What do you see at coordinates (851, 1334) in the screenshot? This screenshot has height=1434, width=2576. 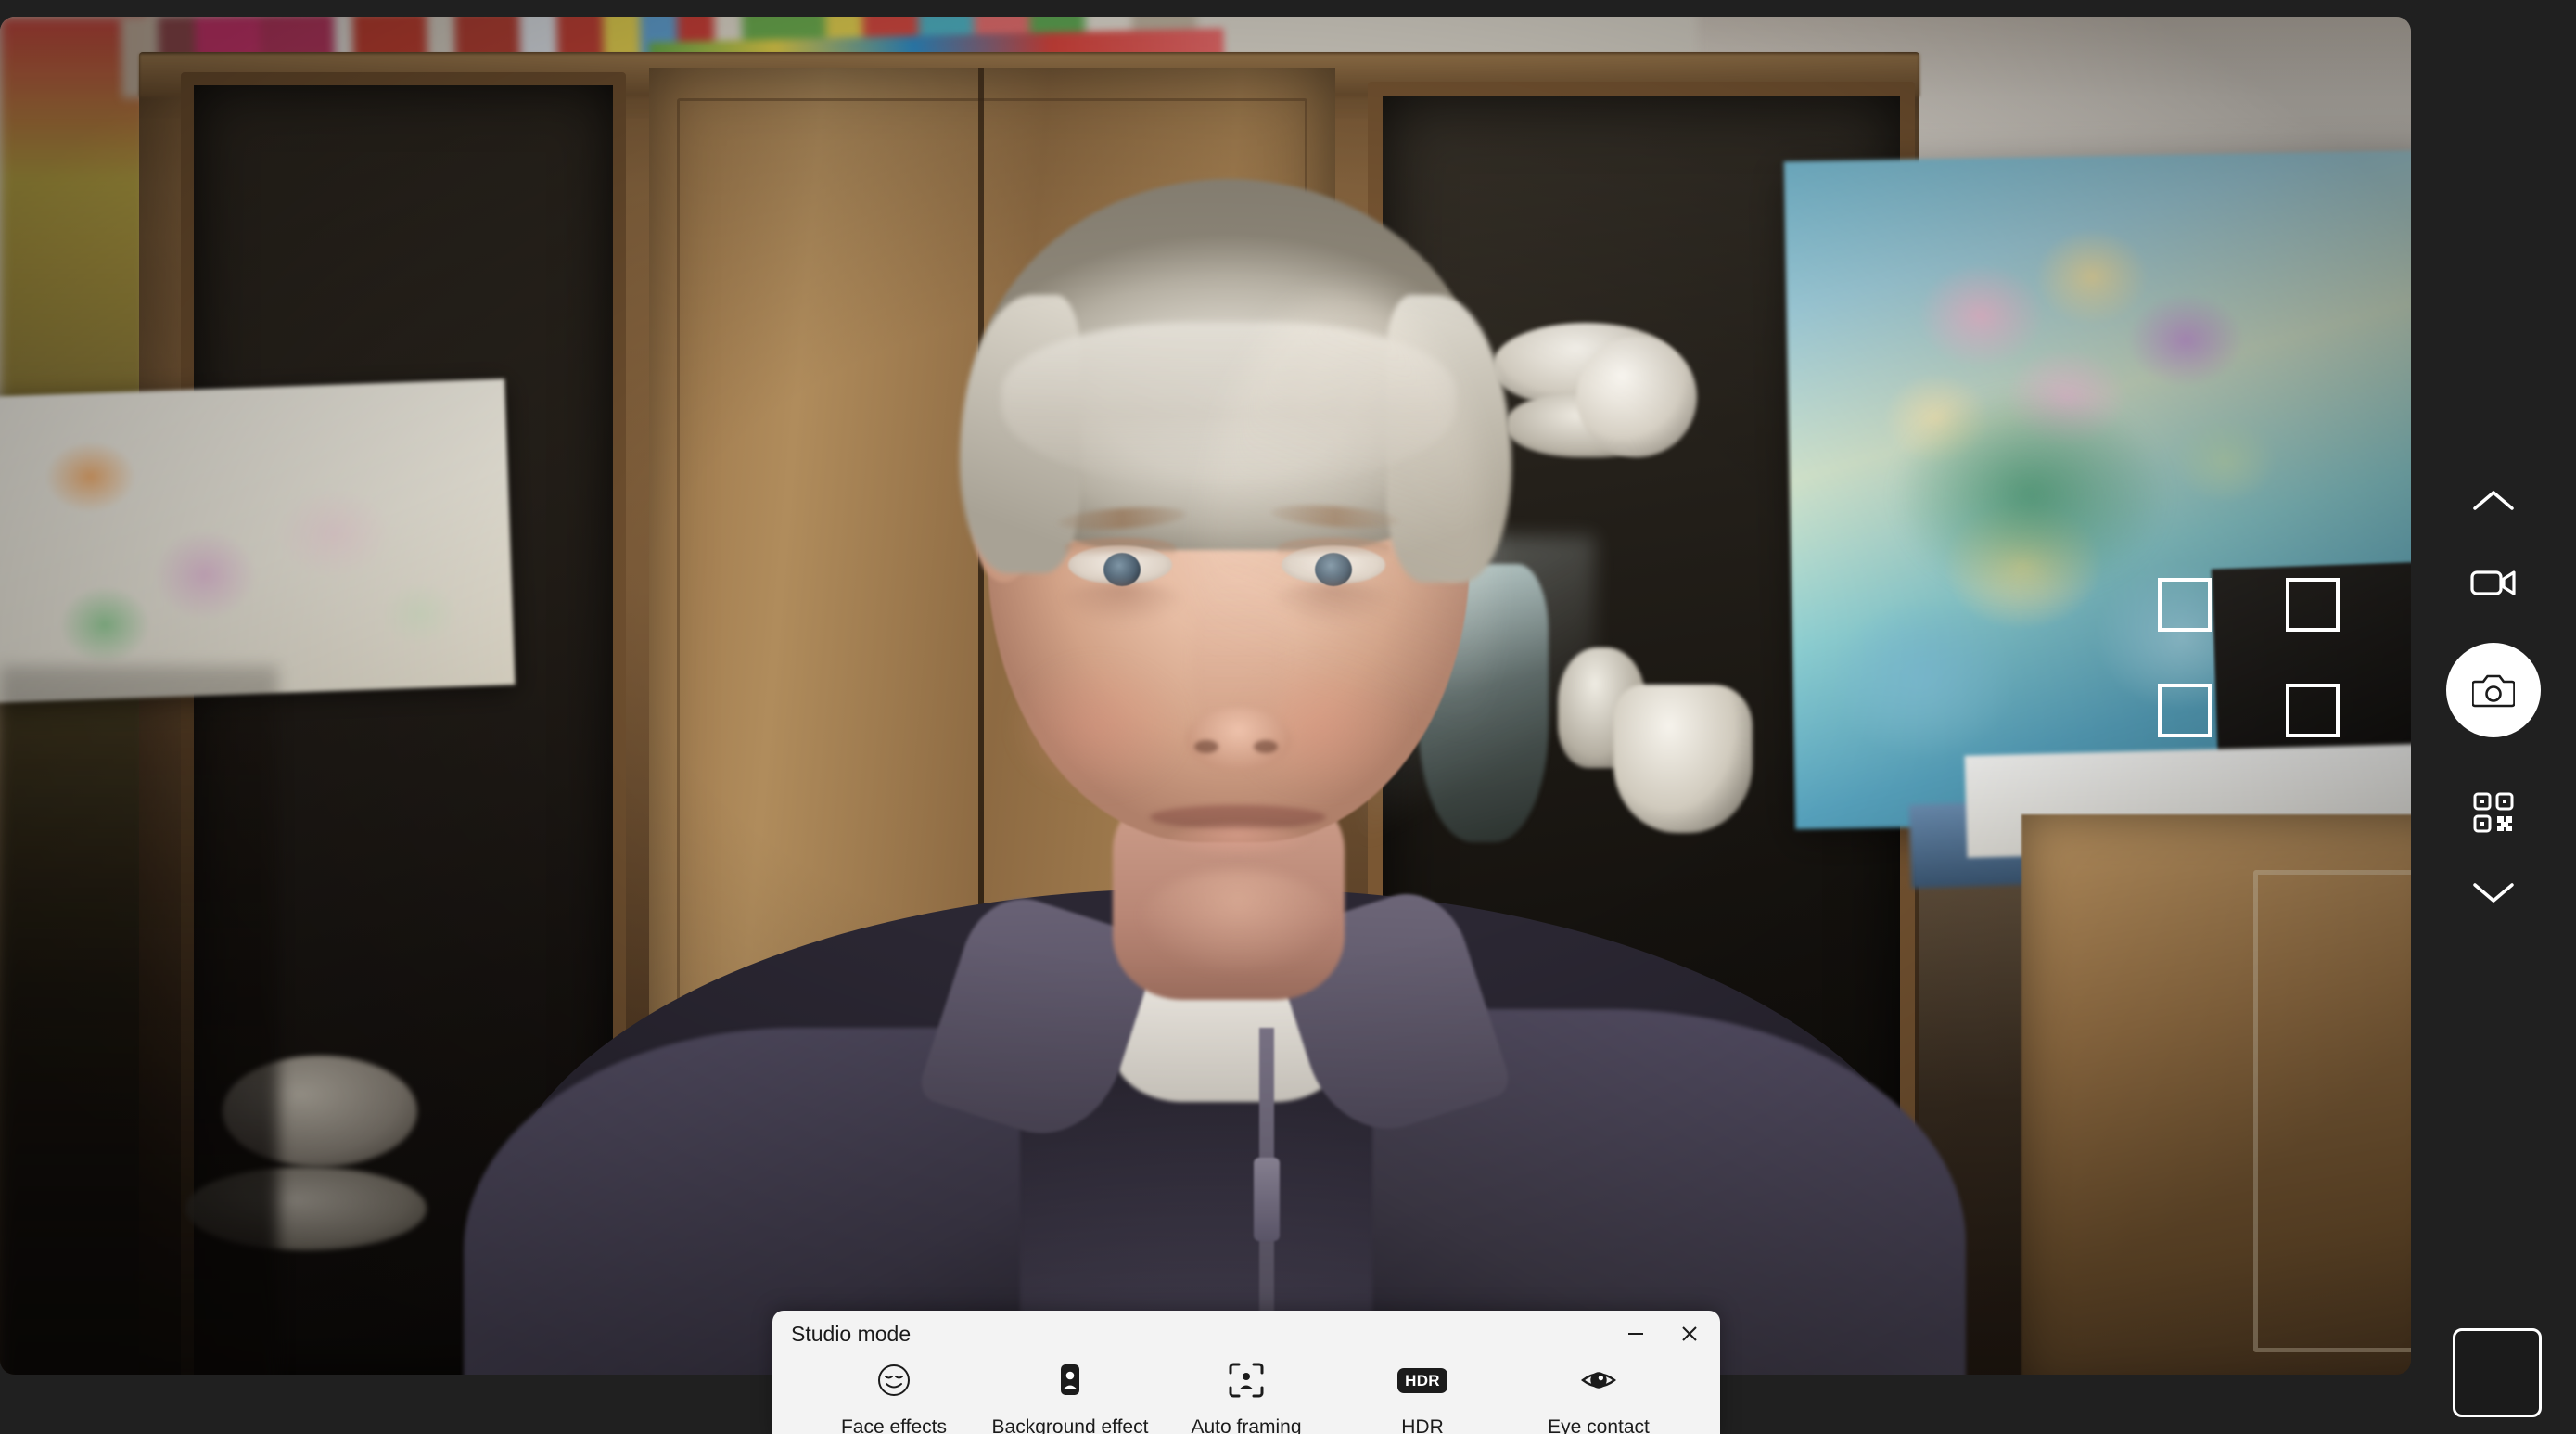 I see `studio-mode-title: Studio mode` at bounding box center [851, 1334].